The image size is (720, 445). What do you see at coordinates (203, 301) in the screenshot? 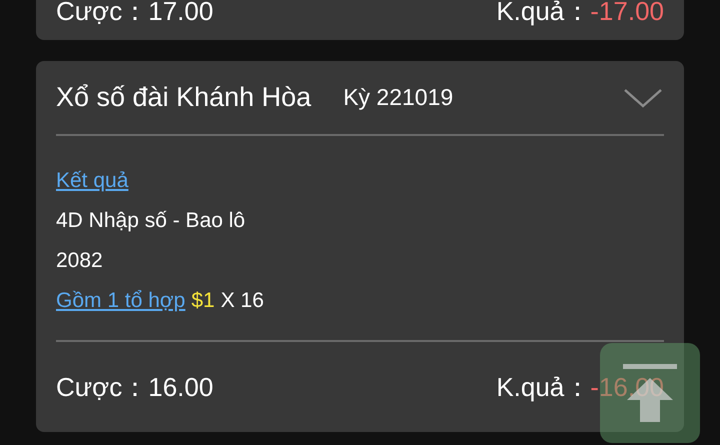
I see `unit-amount: $1` at bounding box center [203, 301].